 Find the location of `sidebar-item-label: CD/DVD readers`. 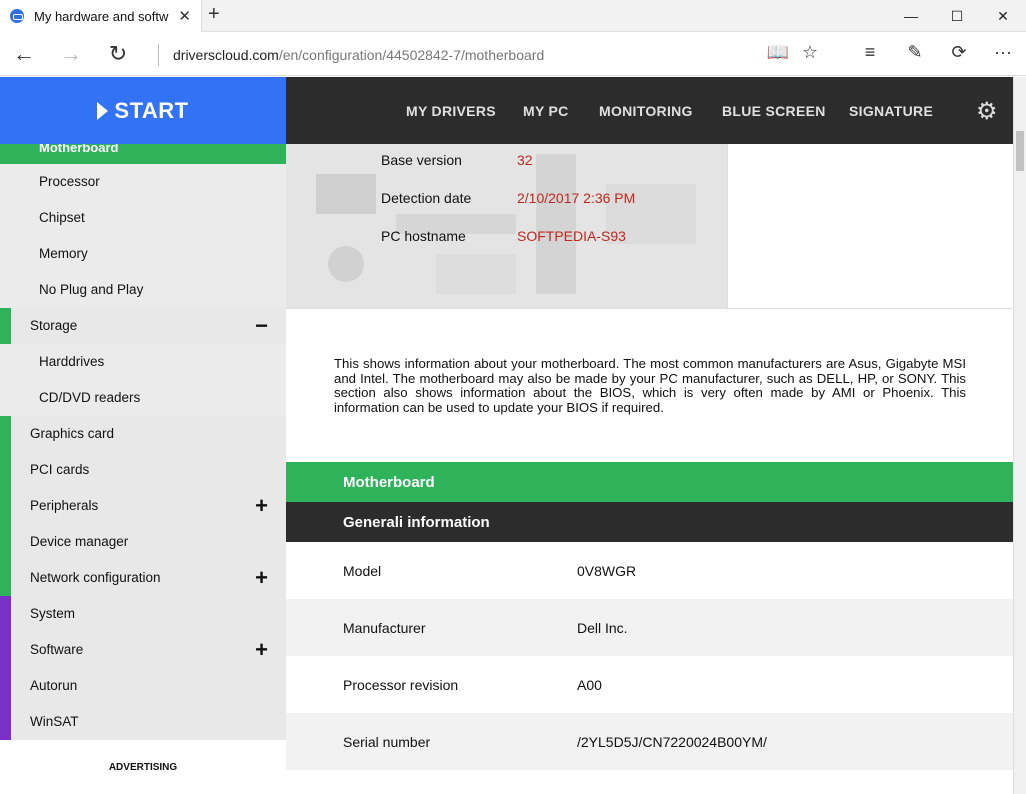

sidebar-item-label: CD/DVD readers is located at coordinates (90, 397).